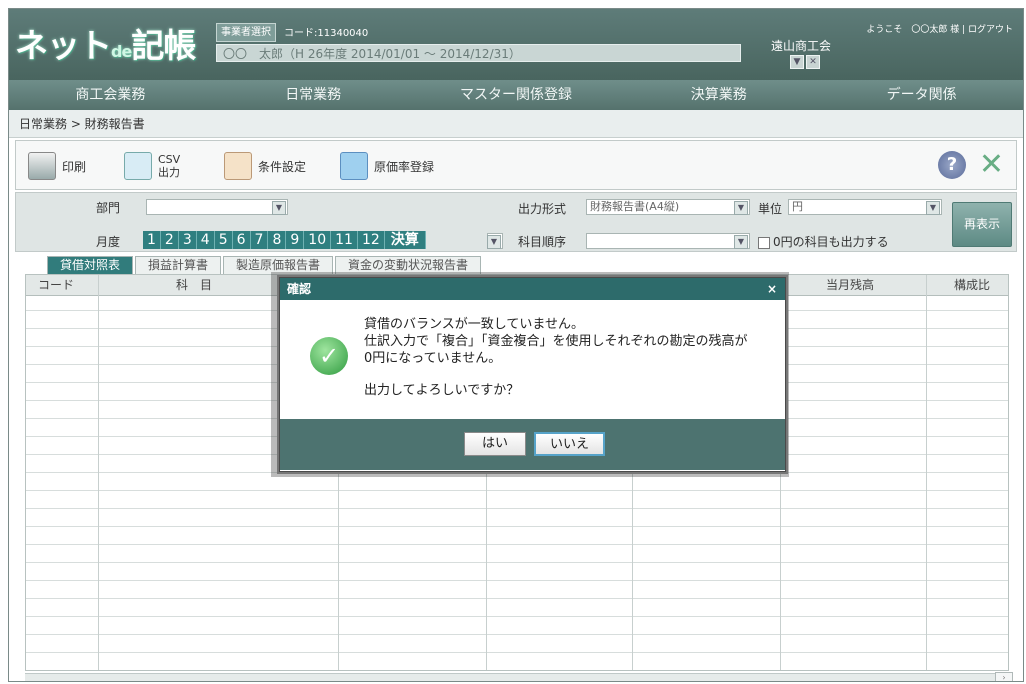 This screenshot has width=1026, height=684. I want to click on header-icons: ▼ ✕, so click(806, 61).